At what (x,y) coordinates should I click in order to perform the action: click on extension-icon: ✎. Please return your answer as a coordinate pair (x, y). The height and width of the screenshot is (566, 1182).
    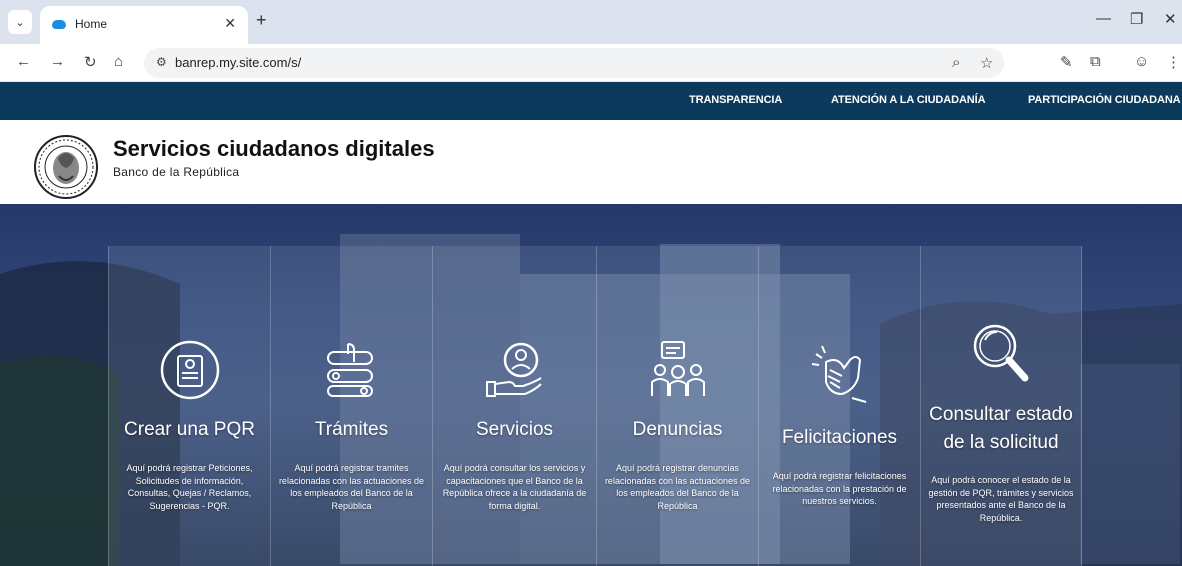
    Looking at the image, I should click on (1066, 62).